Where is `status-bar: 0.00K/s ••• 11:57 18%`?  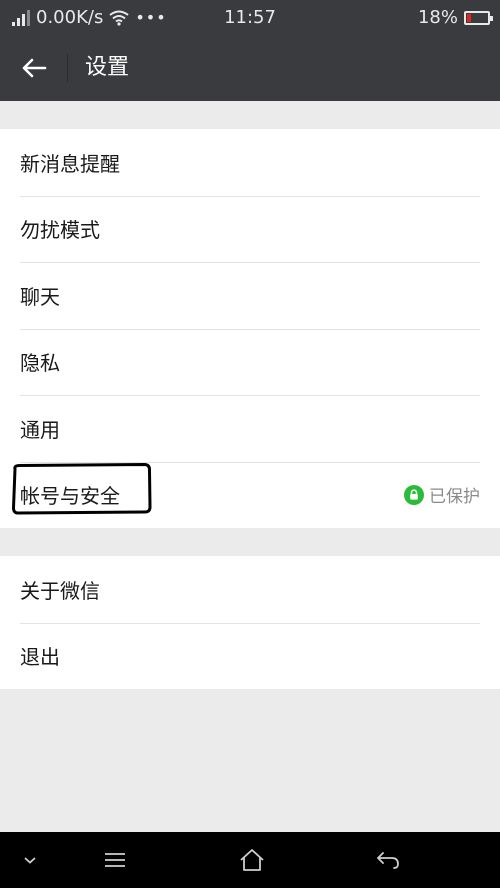 status-bar: 0.00K/s ••• 11:57 18% is located at coordinates (250, 17).